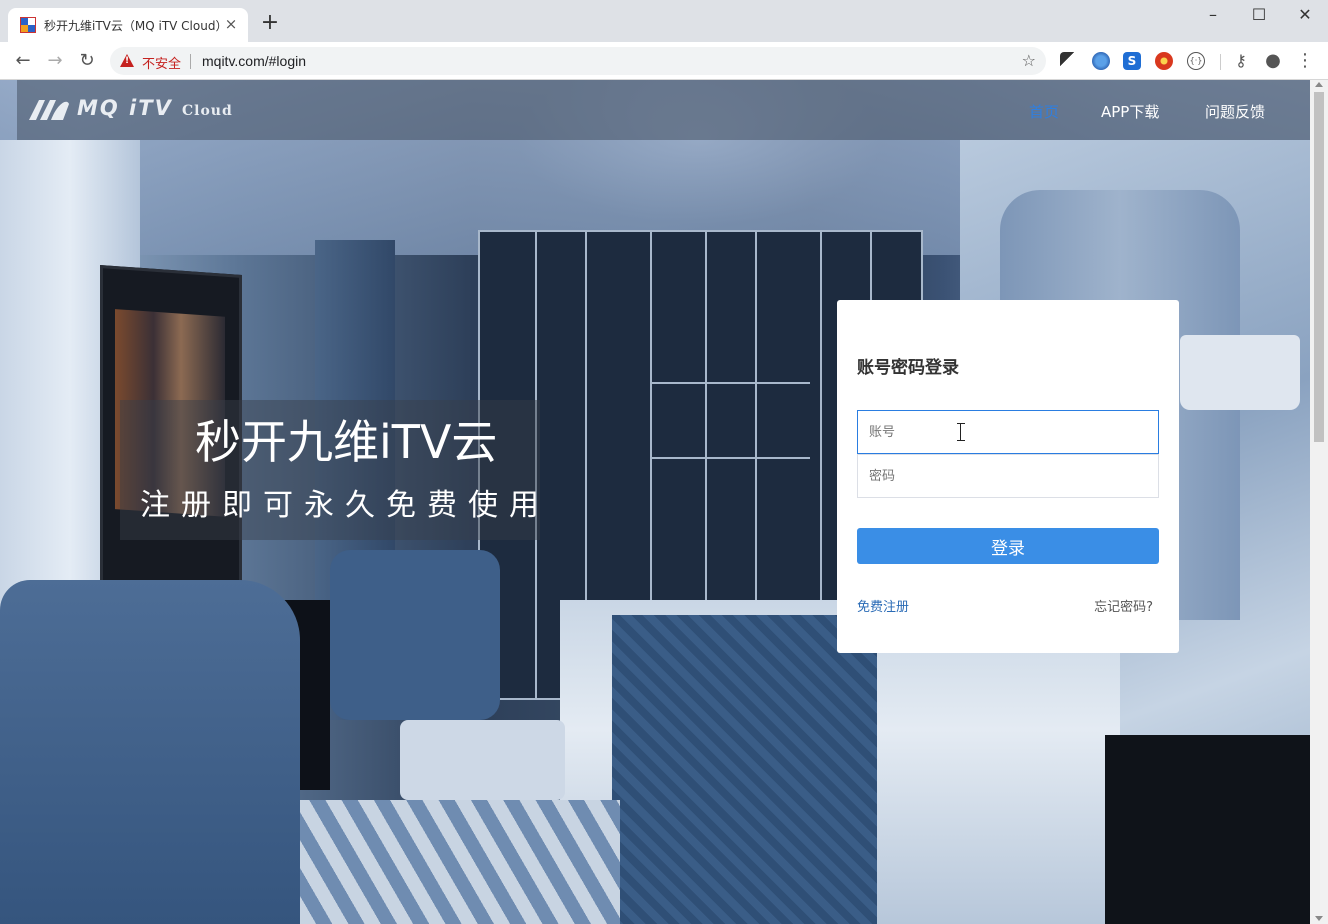  What do you see at coordinates (664, 21) in the screenshot?
I see `browser-tabstrip: 秒开九维iTV云（MQ iTV Cloud） × + – ☐ ✕` at bounding box center [664, 21].